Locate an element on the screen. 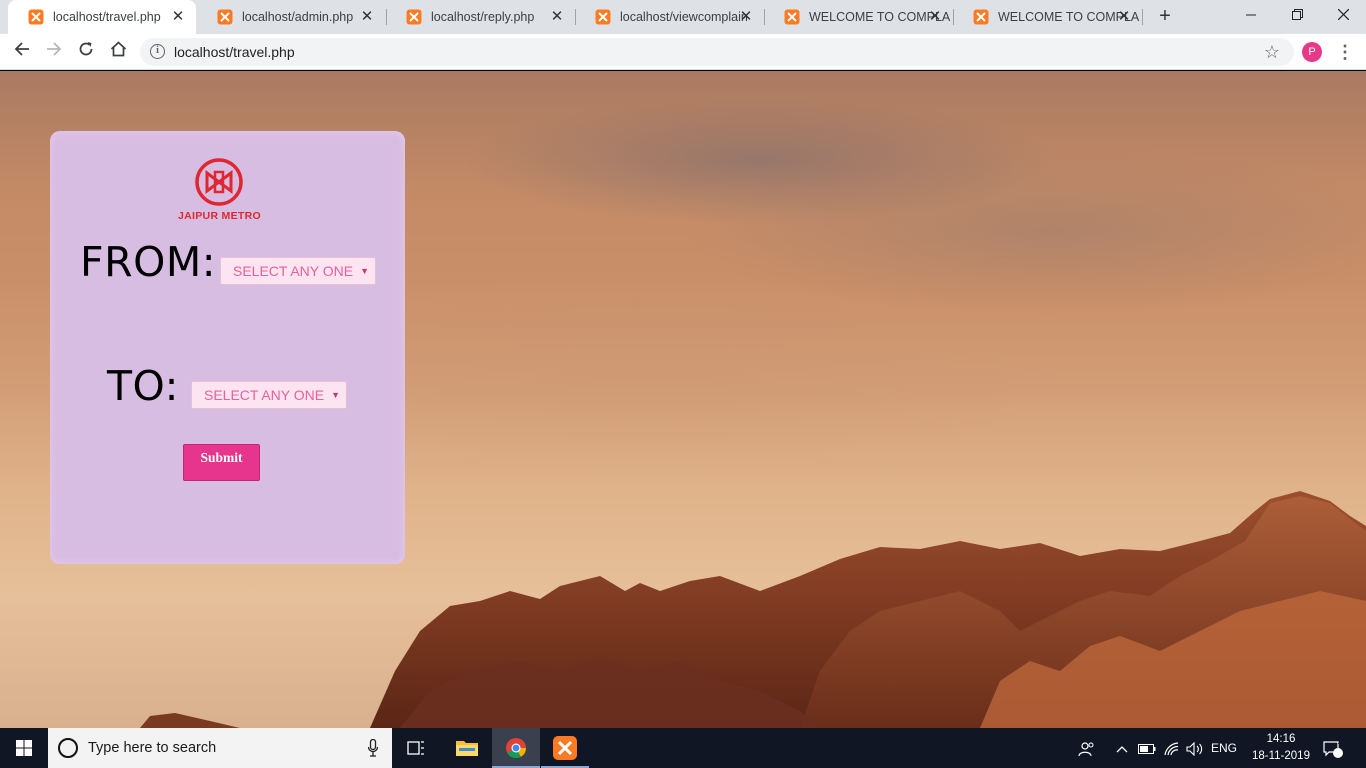  reload-icon is located at coordinates (86, 49).